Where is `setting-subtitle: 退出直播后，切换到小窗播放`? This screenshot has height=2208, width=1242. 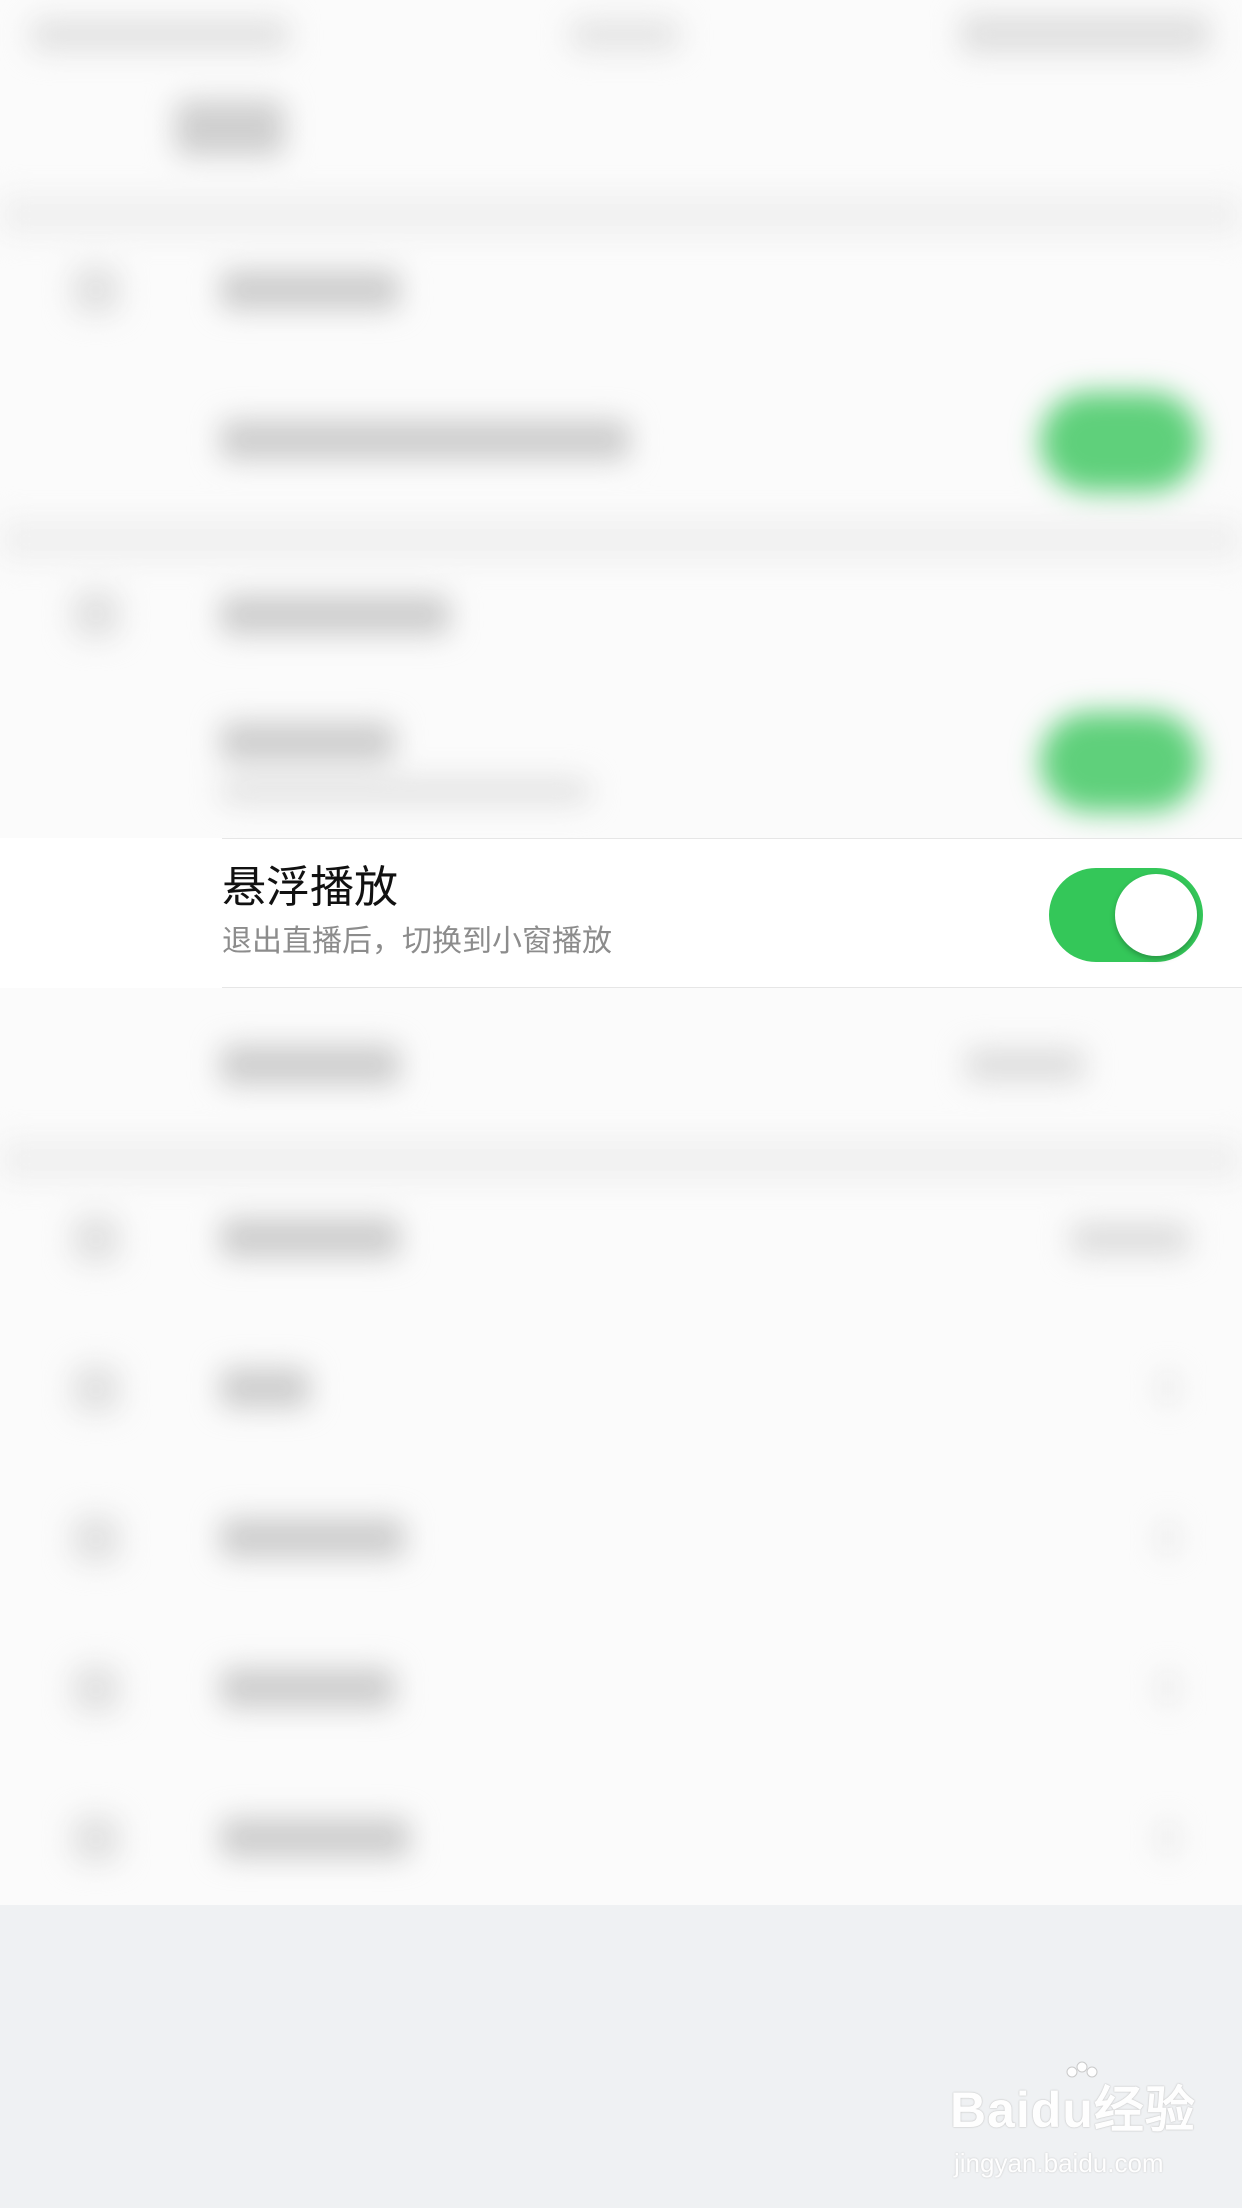 setting-subtitle: 退出直播后，切换到小窗播放 is located at coordinates (417, 941).